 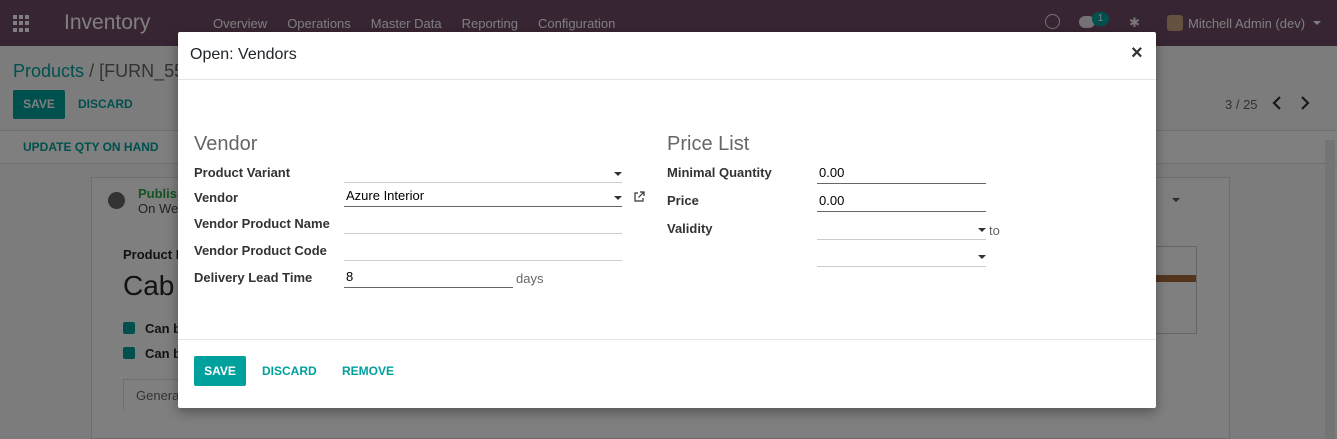 I want to click on dialog-save-button: SAVE, so click(x=220, y=371).